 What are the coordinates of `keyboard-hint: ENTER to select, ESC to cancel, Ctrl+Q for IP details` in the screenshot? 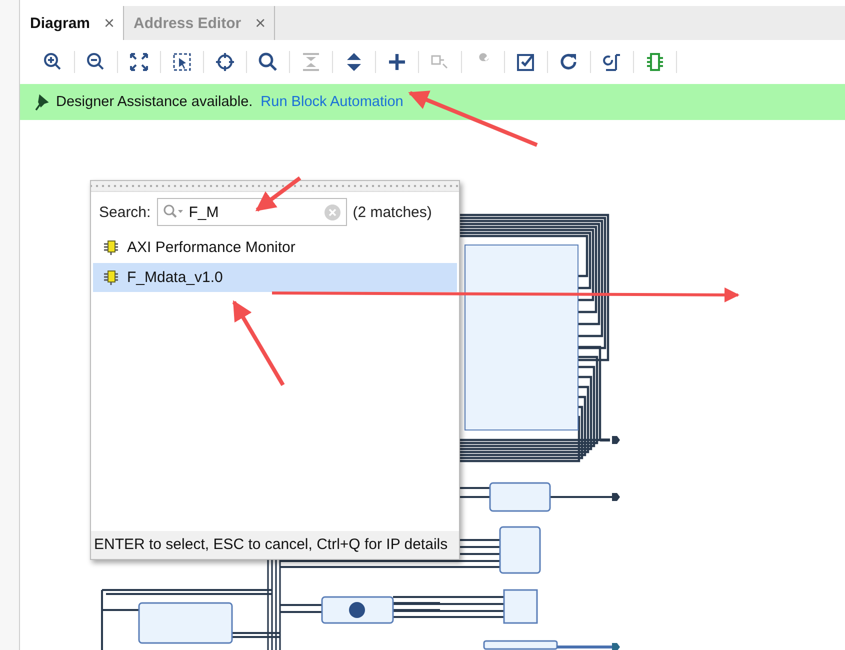 It's located at (275, 545).